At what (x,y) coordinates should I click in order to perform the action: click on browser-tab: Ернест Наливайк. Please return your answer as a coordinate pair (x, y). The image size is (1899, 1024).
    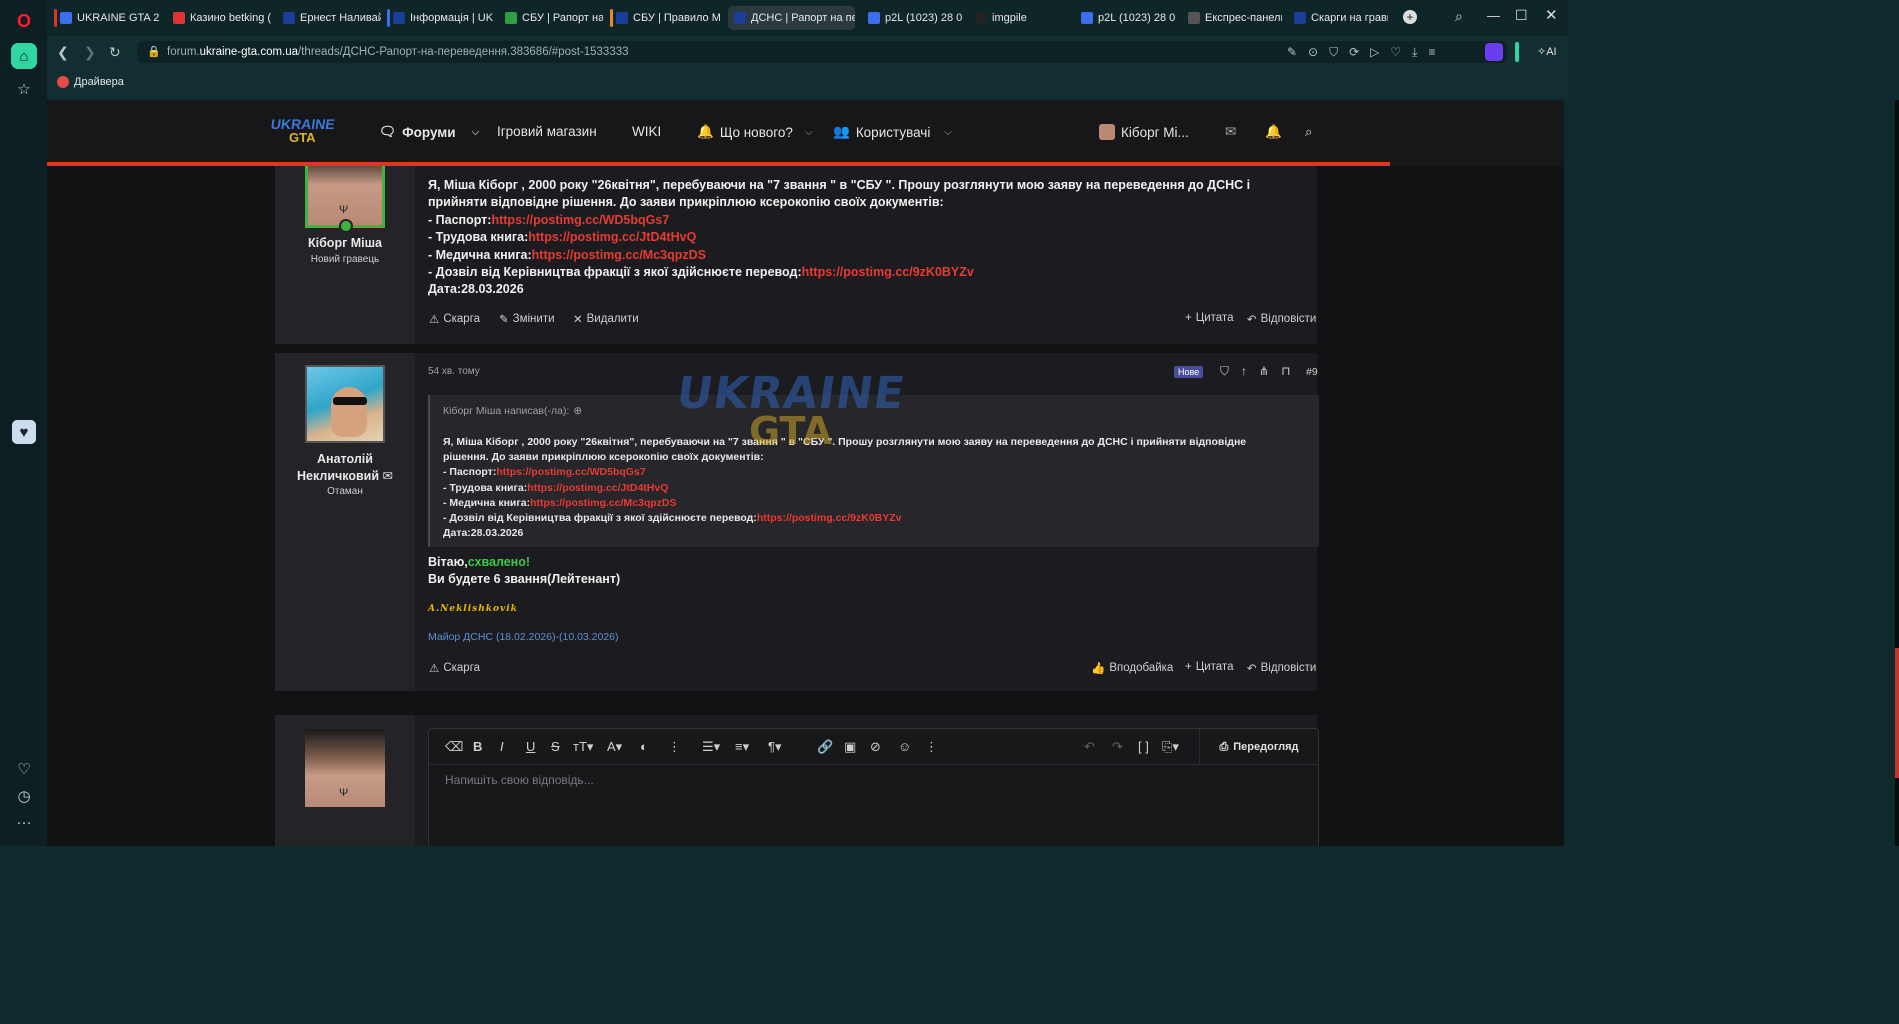
    Looking at the image, I should click on (329, 18).